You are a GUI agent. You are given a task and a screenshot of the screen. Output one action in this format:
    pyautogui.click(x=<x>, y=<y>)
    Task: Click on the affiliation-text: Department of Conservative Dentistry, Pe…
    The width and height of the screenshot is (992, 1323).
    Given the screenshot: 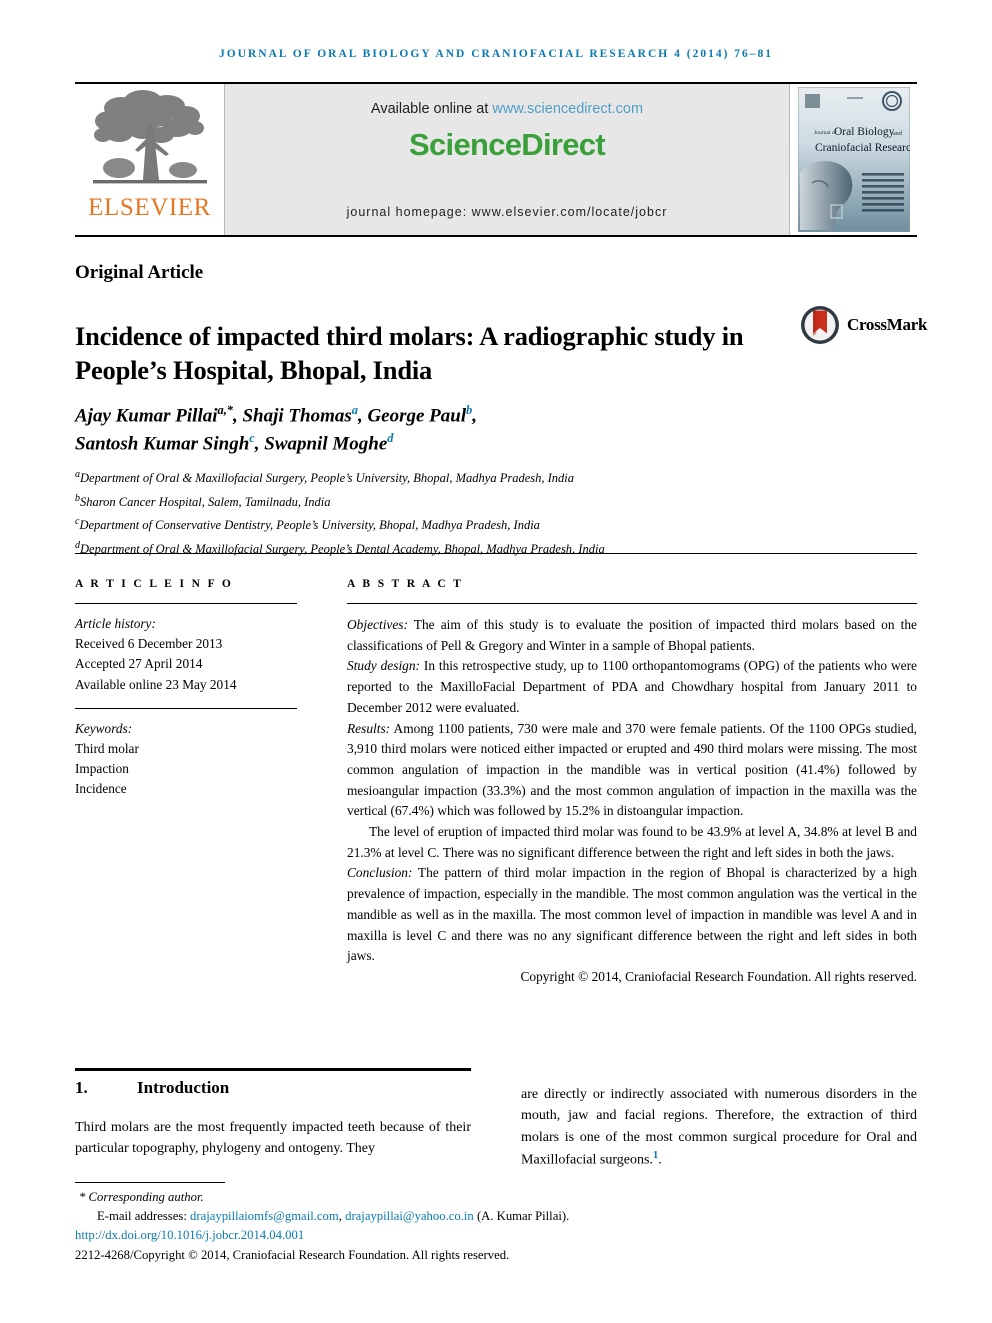 What is the action you would take?
    pyautogui.click(x=309, y=525)
    